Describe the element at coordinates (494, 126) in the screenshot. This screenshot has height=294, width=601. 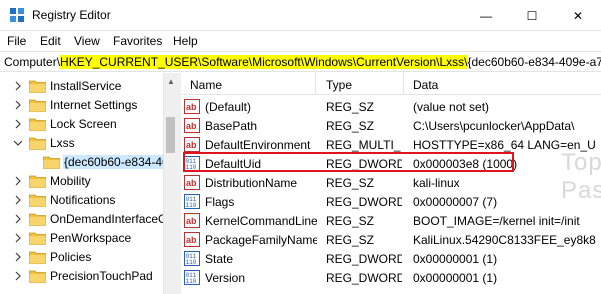
I see `value-data: C:\Users\pcunlocker\AppData\` at that location.